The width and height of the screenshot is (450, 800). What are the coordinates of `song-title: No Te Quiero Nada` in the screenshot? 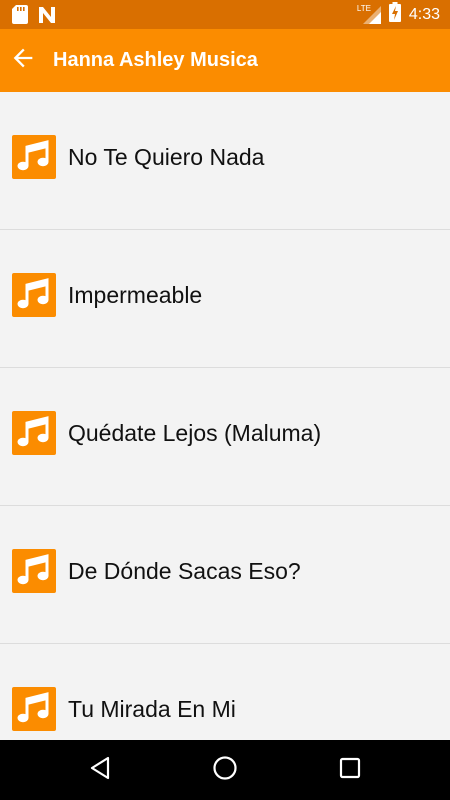 It's located at (166, 157).